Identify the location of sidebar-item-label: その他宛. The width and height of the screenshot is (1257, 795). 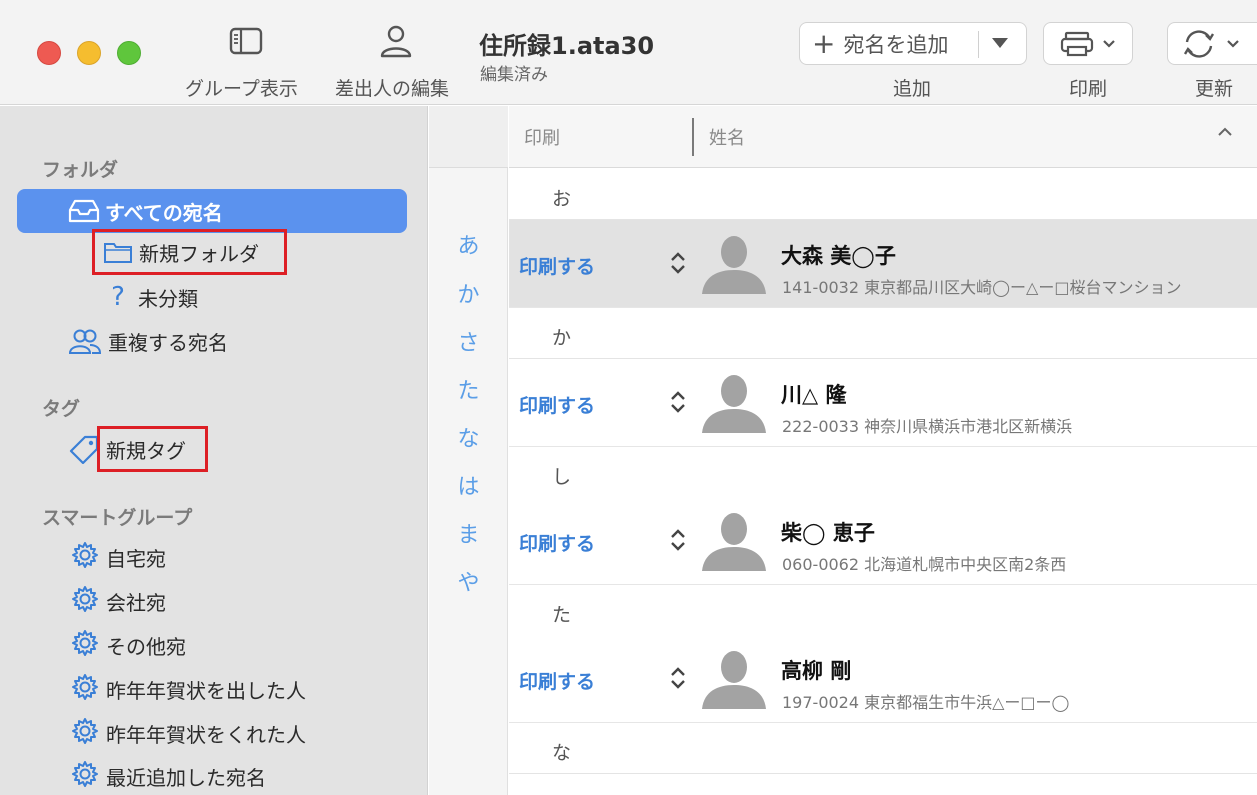
(146, 646).